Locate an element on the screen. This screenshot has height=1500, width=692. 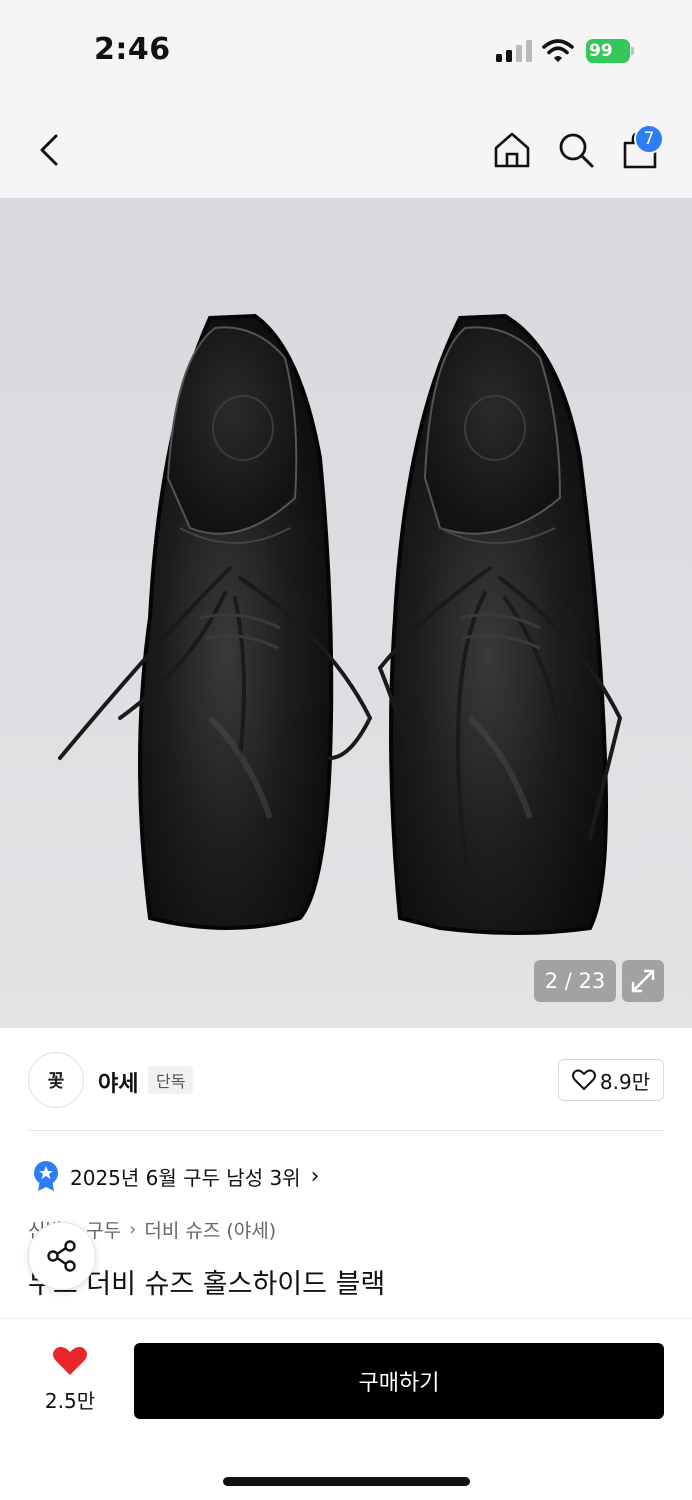
ranking-medal-icon is located at coordinates (46, 1176).